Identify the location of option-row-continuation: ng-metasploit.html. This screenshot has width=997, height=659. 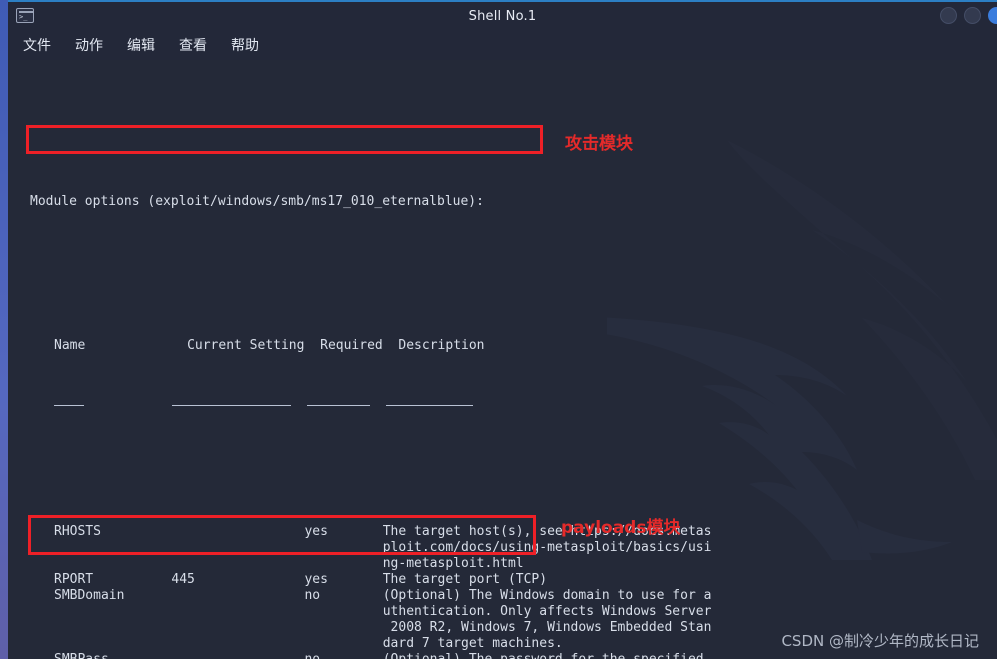
(289, 563).